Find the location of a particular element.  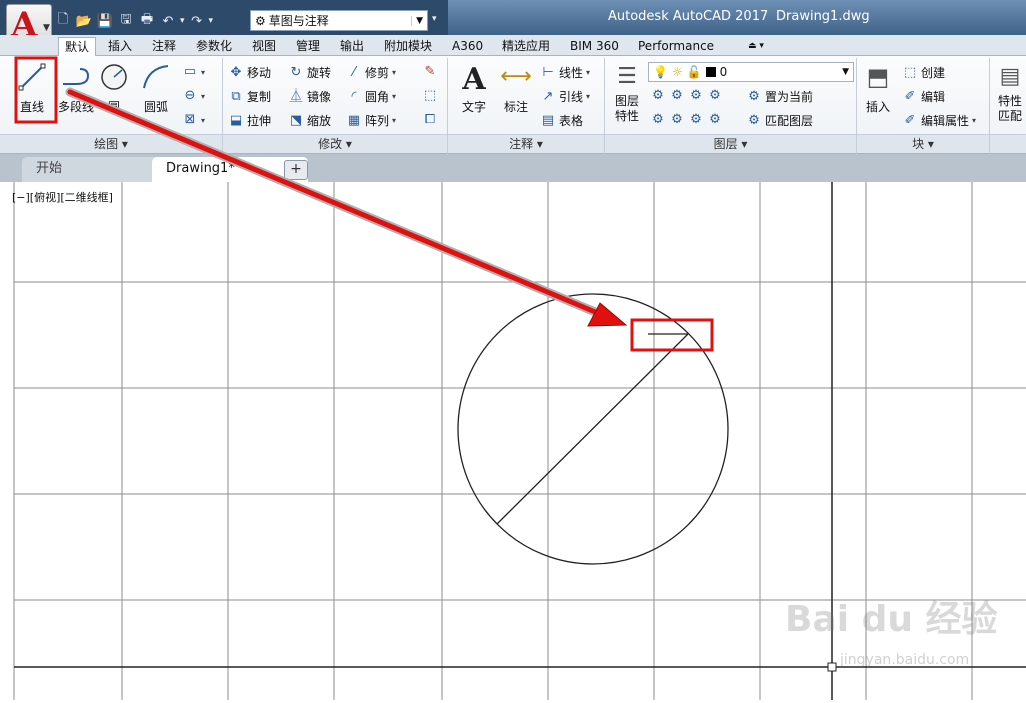

fillet-button: ◜ 圆角 ▾ is located at coordinates (371, 96).